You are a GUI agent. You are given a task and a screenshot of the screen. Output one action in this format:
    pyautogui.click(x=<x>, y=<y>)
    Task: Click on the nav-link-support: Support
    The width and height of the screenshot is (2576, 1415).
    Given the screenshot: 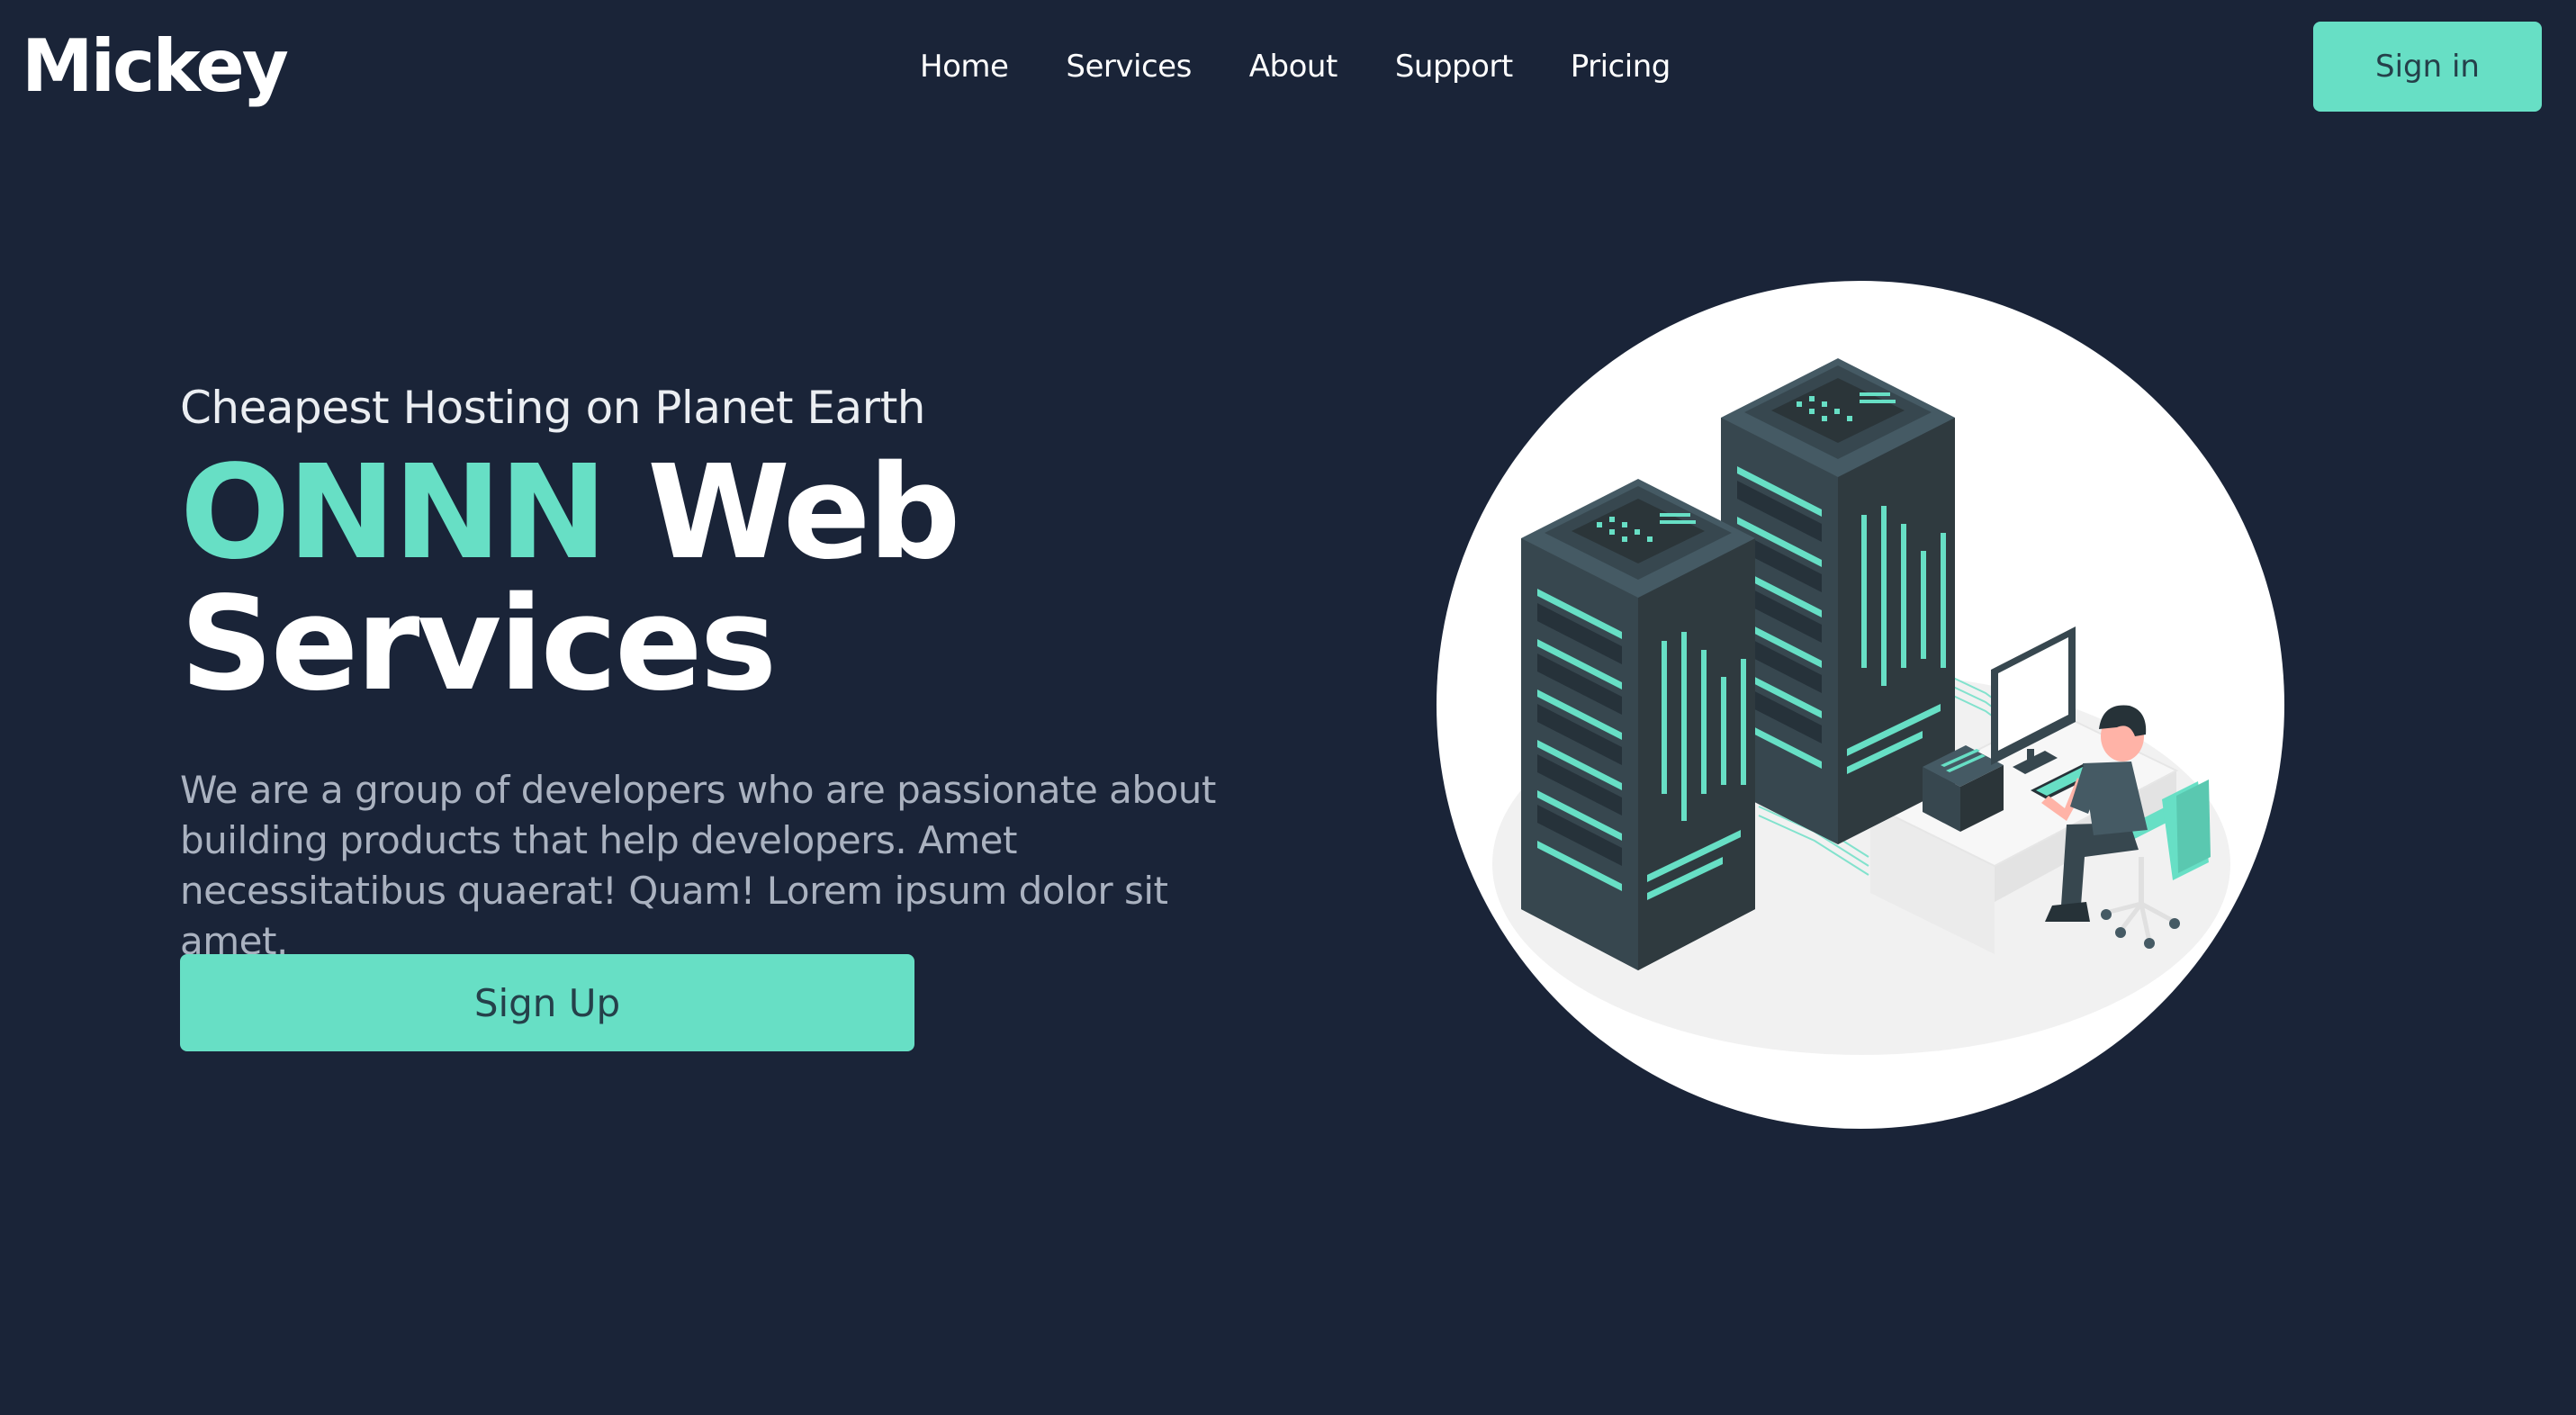 What is the action you would take?
    pyautogui.click(x=1454, y=67)
    